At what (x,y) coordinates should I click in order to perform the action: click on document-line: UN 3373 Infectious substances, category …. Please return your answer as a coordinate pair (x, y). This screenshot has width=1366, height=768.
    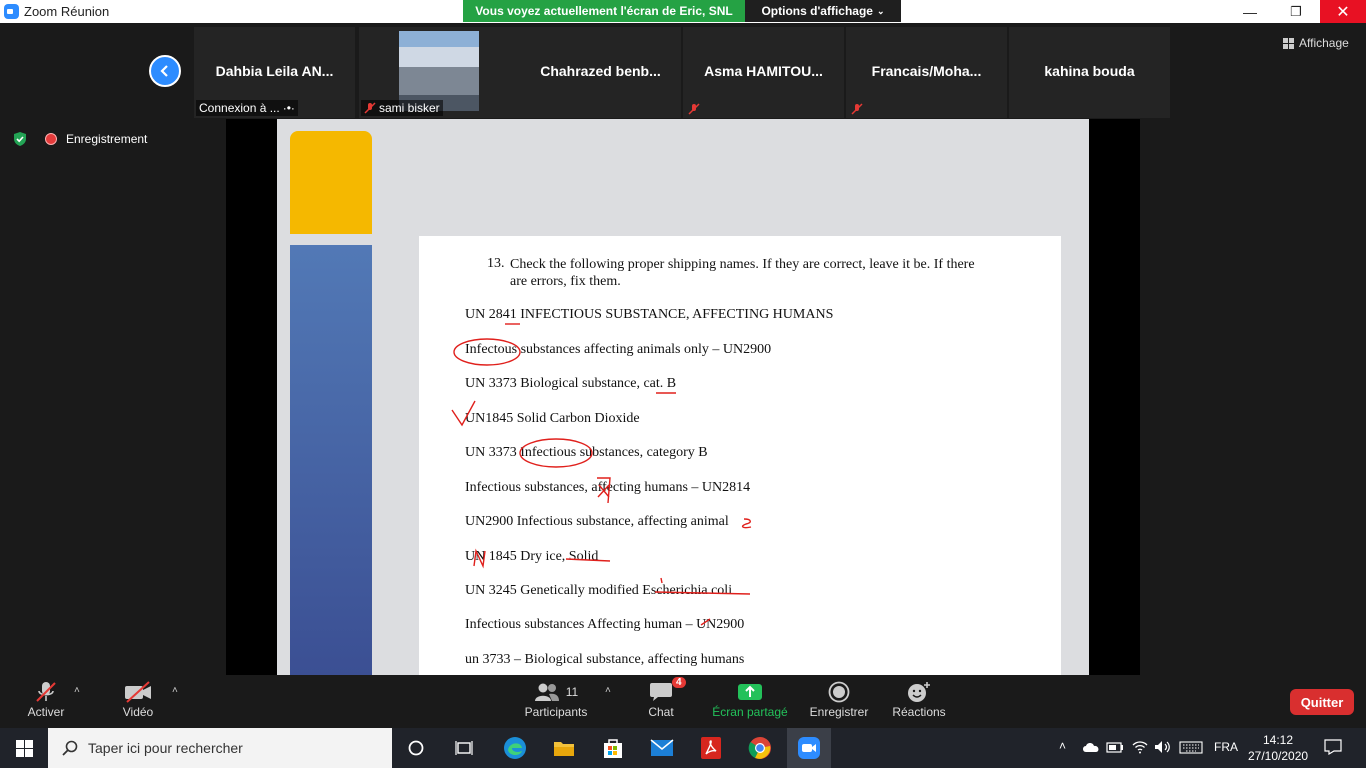
    Looking at the image, I should click on (586, 452).